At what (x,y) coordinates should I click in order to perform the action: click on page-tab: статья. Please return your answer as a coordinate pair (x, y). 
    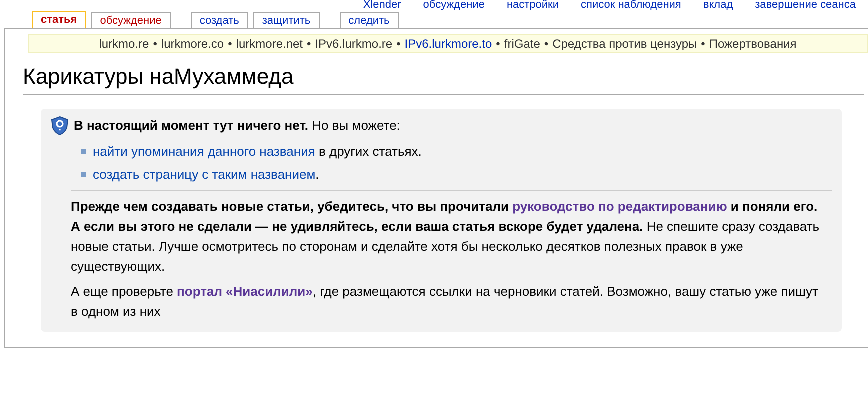
    Looking at the image, I should click on (59, 19).